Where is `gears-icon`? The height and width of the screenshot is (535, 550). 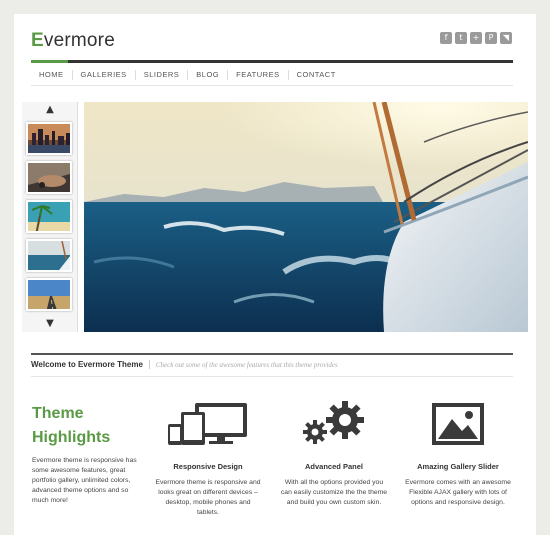
gears-icon is located at coordinates (334, 422).